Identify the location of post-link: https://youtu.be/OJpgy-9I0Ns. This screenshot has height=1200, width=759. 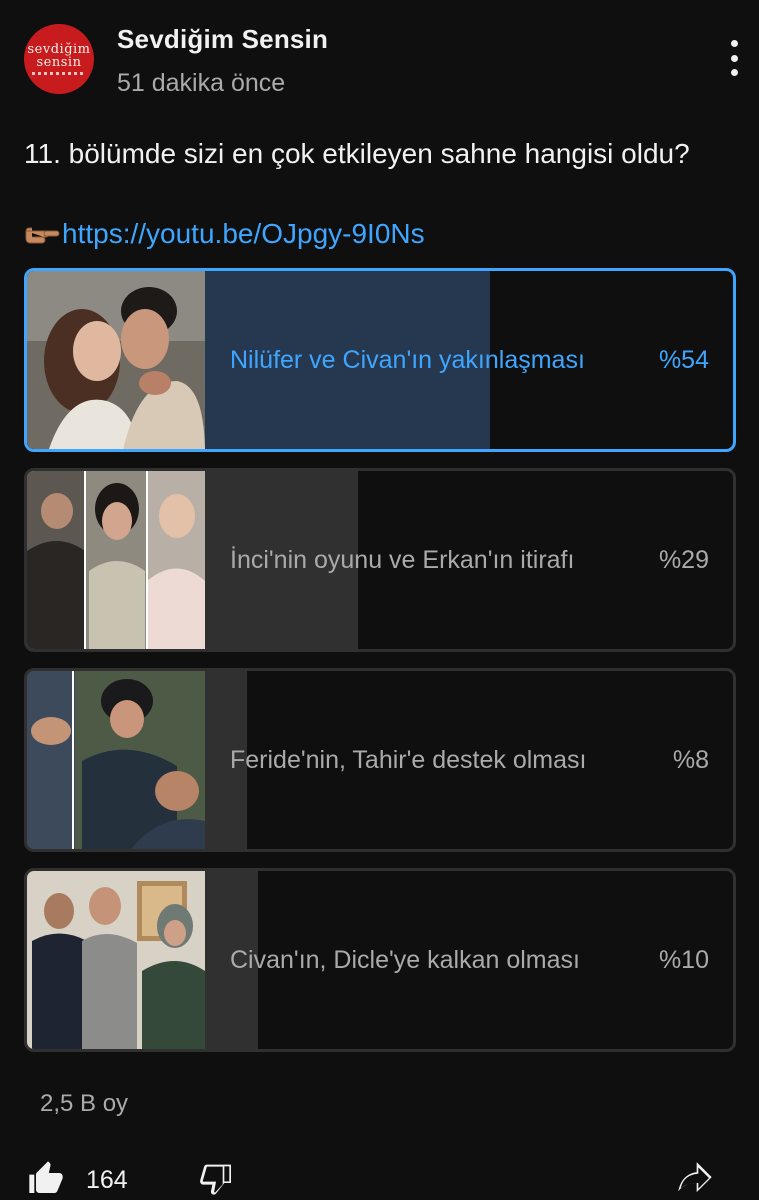
(243, 234).